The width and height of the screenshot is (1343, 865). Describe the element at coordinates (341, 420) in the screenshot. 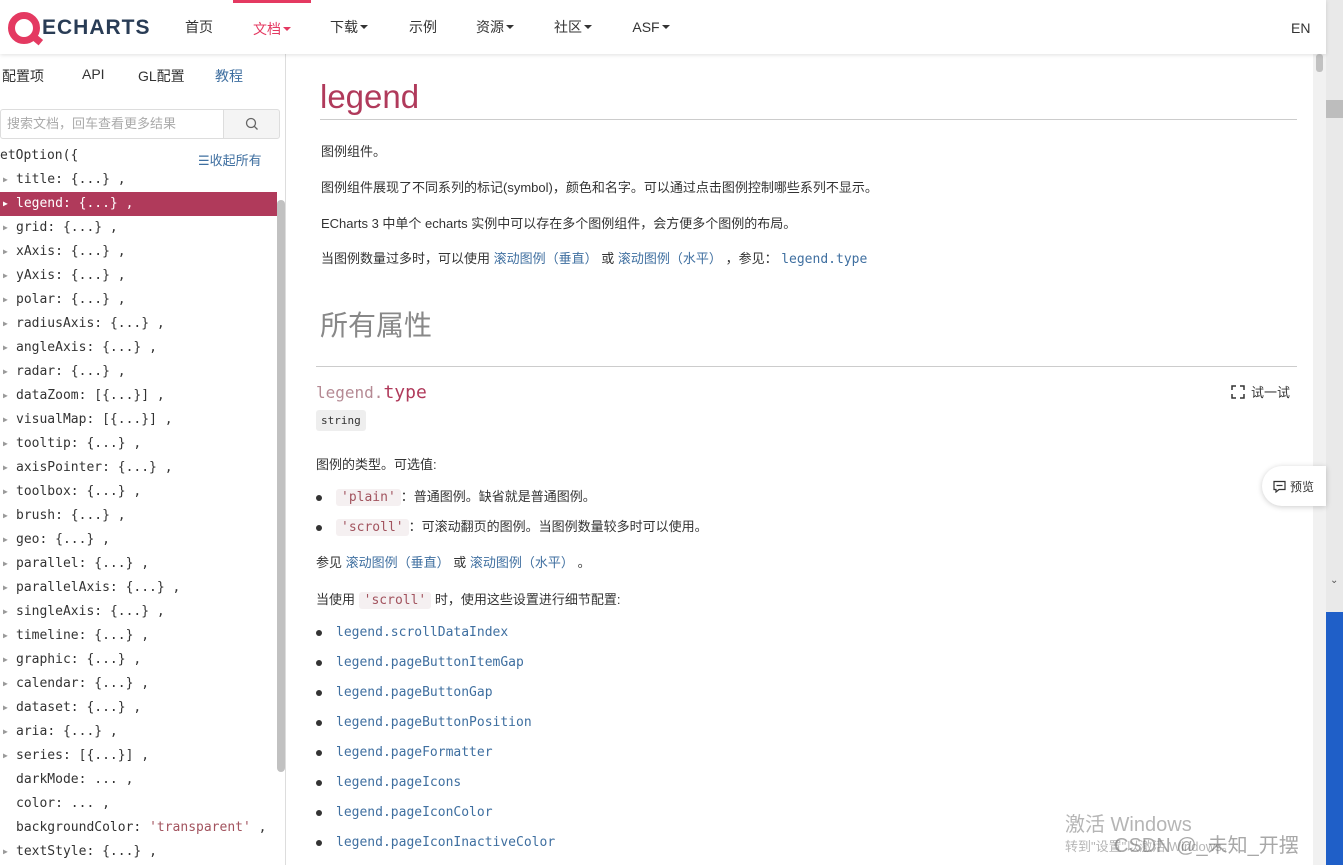

I see `type-badge: string` at that location.